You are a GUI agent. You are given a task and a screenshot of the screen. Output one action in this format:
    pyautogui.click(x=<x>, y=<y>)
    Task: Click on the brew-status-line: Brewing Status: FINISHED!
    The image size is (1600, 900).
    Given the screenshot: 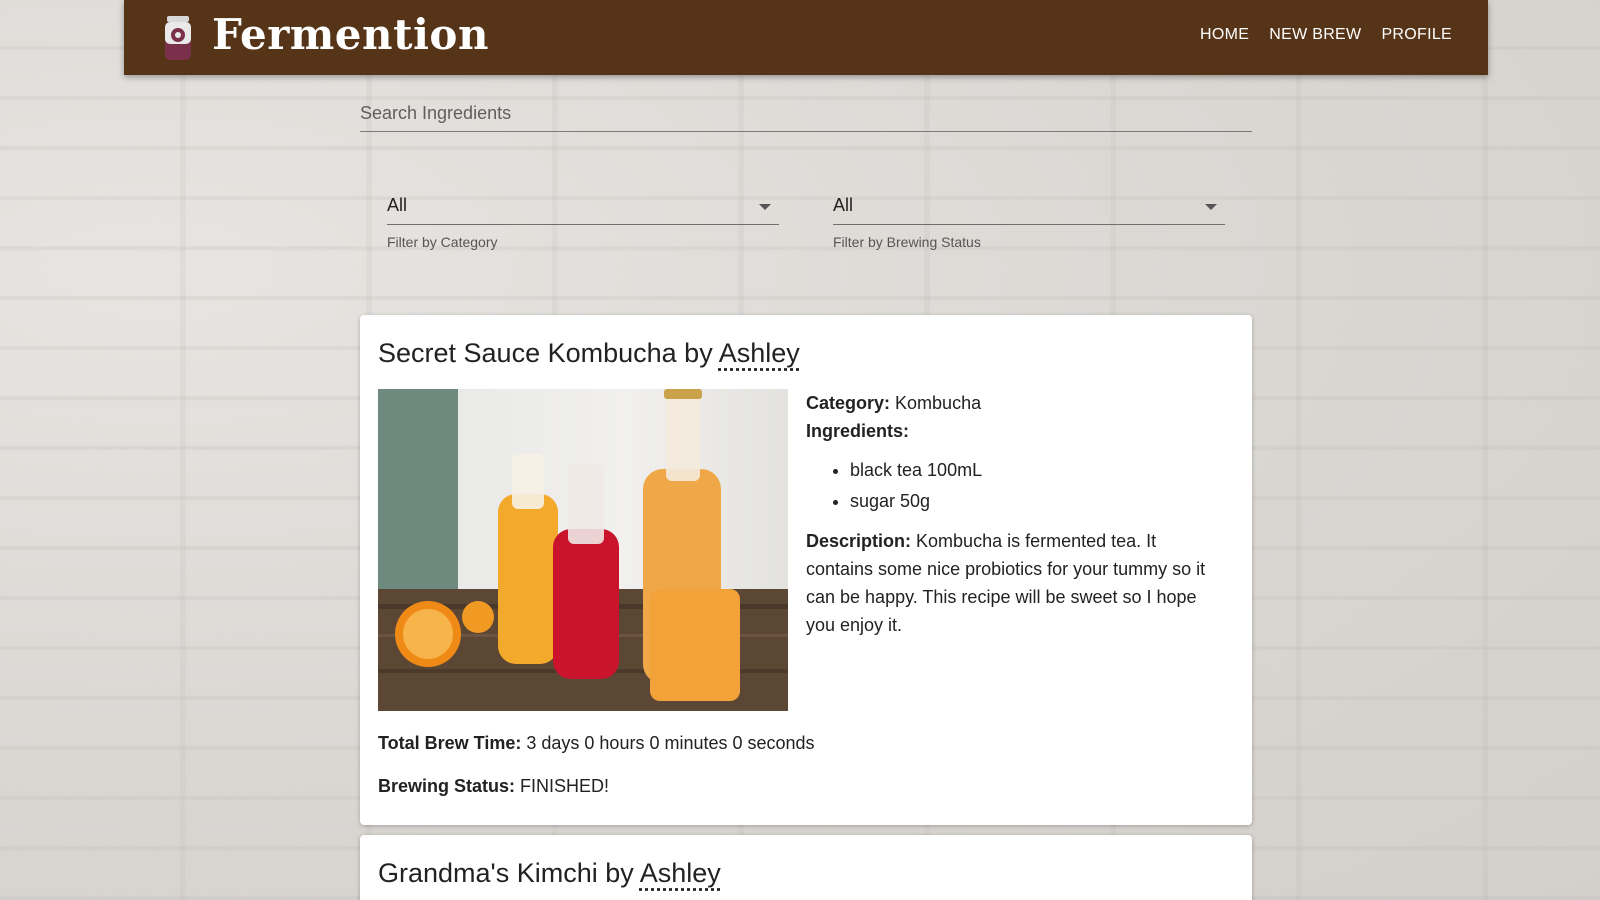 What is the action you would take?
    pyautogui.click(x=806, y=786)
    